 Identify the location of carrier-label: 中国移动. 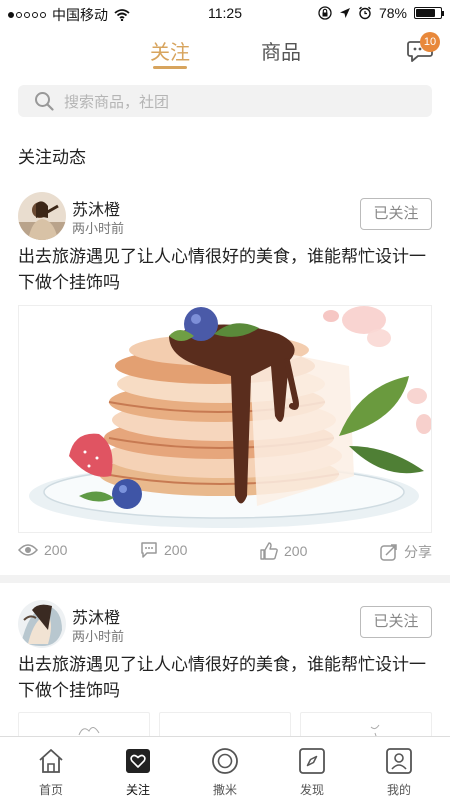
(80, 15).